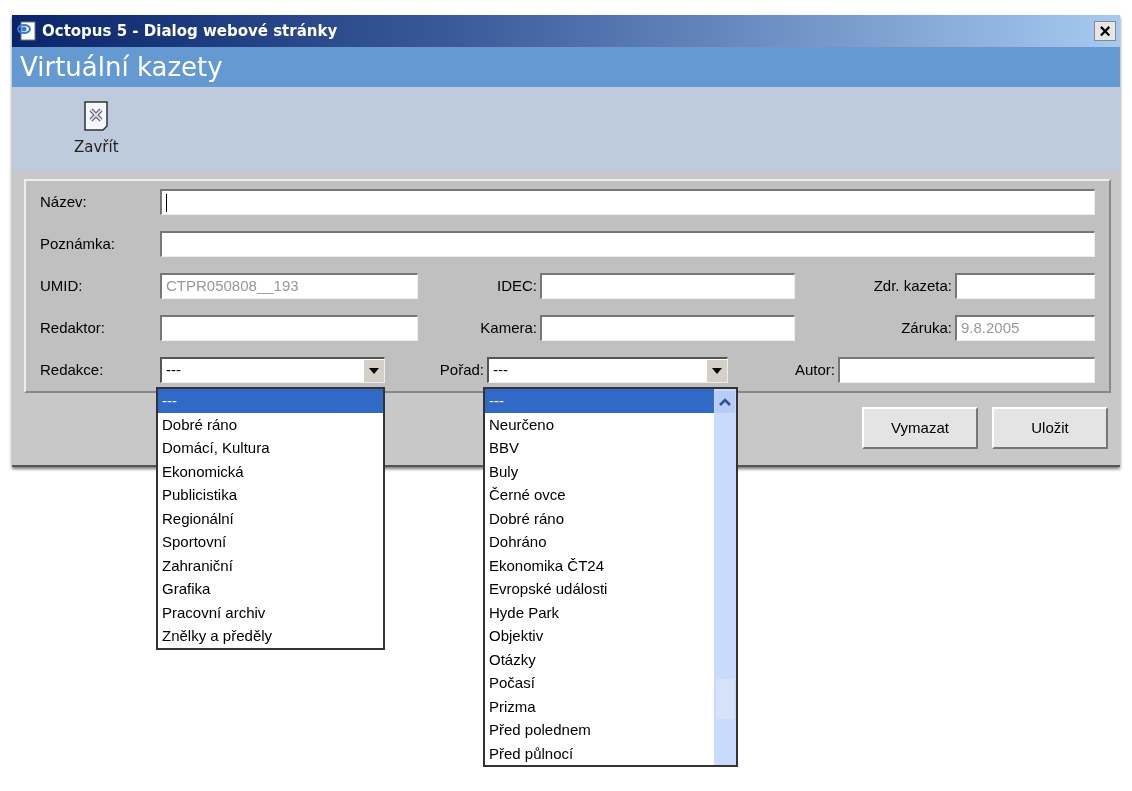 The width and height of the screenshot is (1132, 791). What do you see at coordinates (190, 31) in the screenshot?
I see `window-title: Octopus 5 - Dialog webové stránky` at bounding box center [190, 31].